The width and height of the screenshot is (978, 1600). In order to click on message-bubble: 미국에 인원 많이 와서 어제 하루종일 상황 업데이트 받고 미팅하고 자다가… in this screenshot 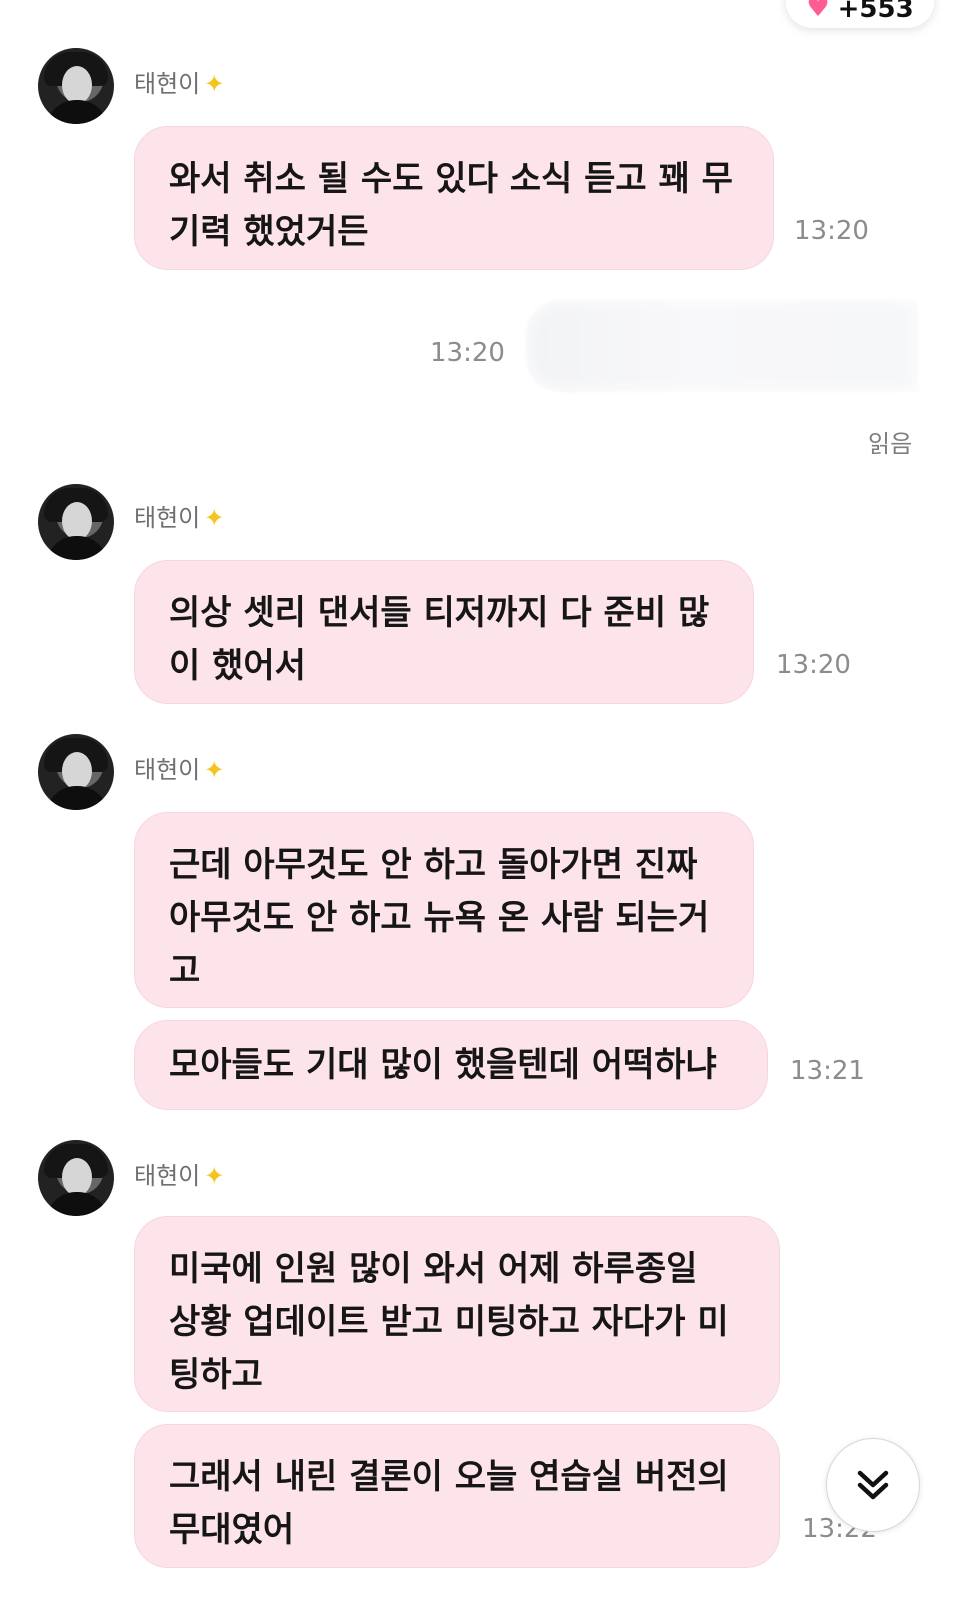, I will do `click(457, 1314)`.